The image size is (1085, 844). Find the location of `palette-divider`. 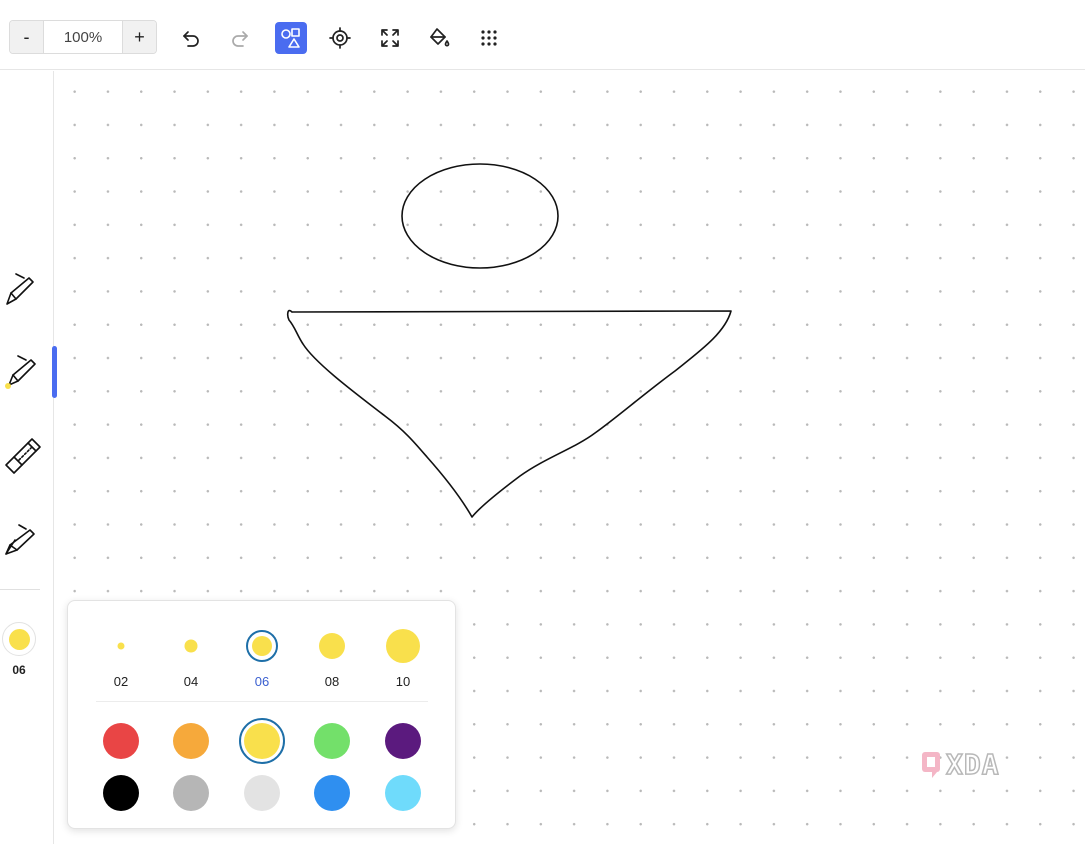

palette-divider is located at coordinates (262, 701).